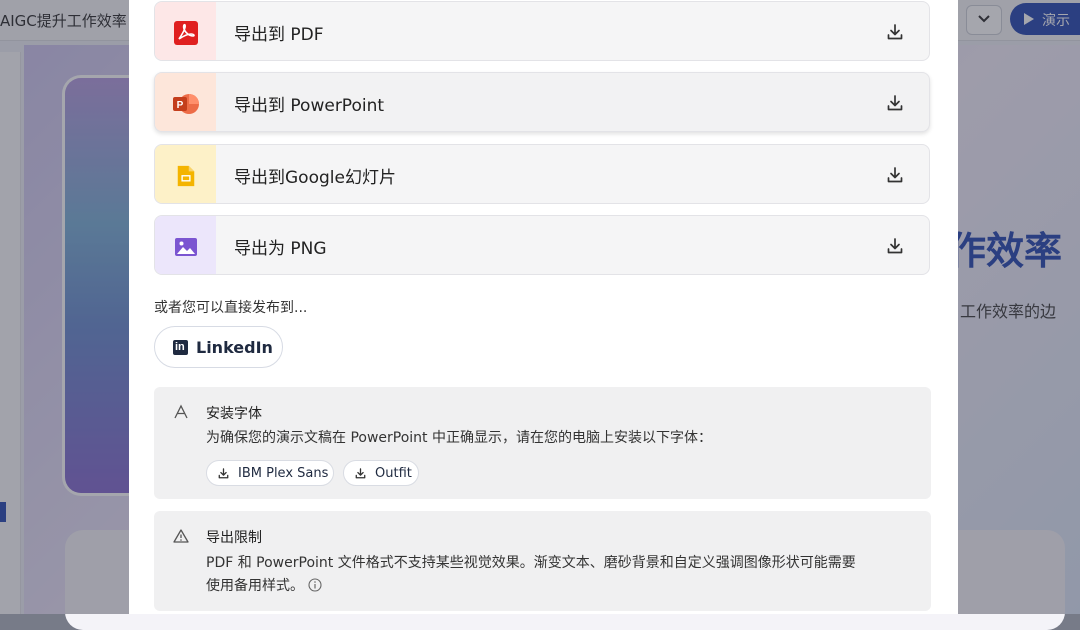 The height and width of the screenshot is (630, 1080). What do you see at coordinates (234, 347) in the screenshot?
I see `linkedin-label: LinkedIn` at bounding box center [234, 347].